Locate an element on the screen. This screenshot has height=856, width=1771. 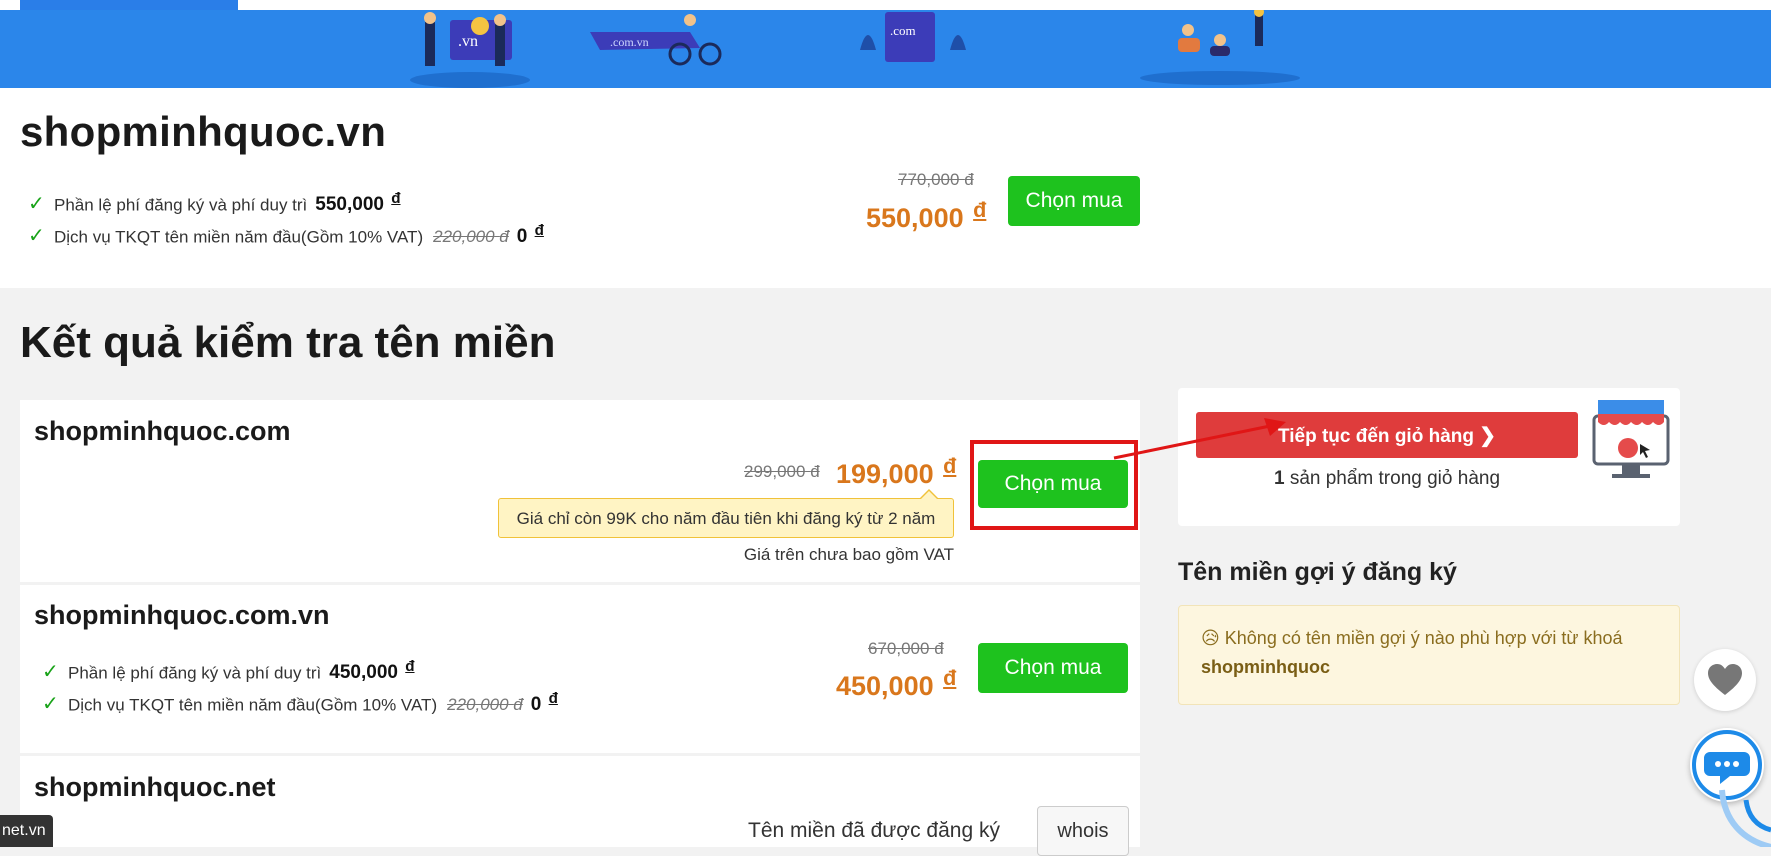
shop-cart-icon is located at coordinates (1631, 439).